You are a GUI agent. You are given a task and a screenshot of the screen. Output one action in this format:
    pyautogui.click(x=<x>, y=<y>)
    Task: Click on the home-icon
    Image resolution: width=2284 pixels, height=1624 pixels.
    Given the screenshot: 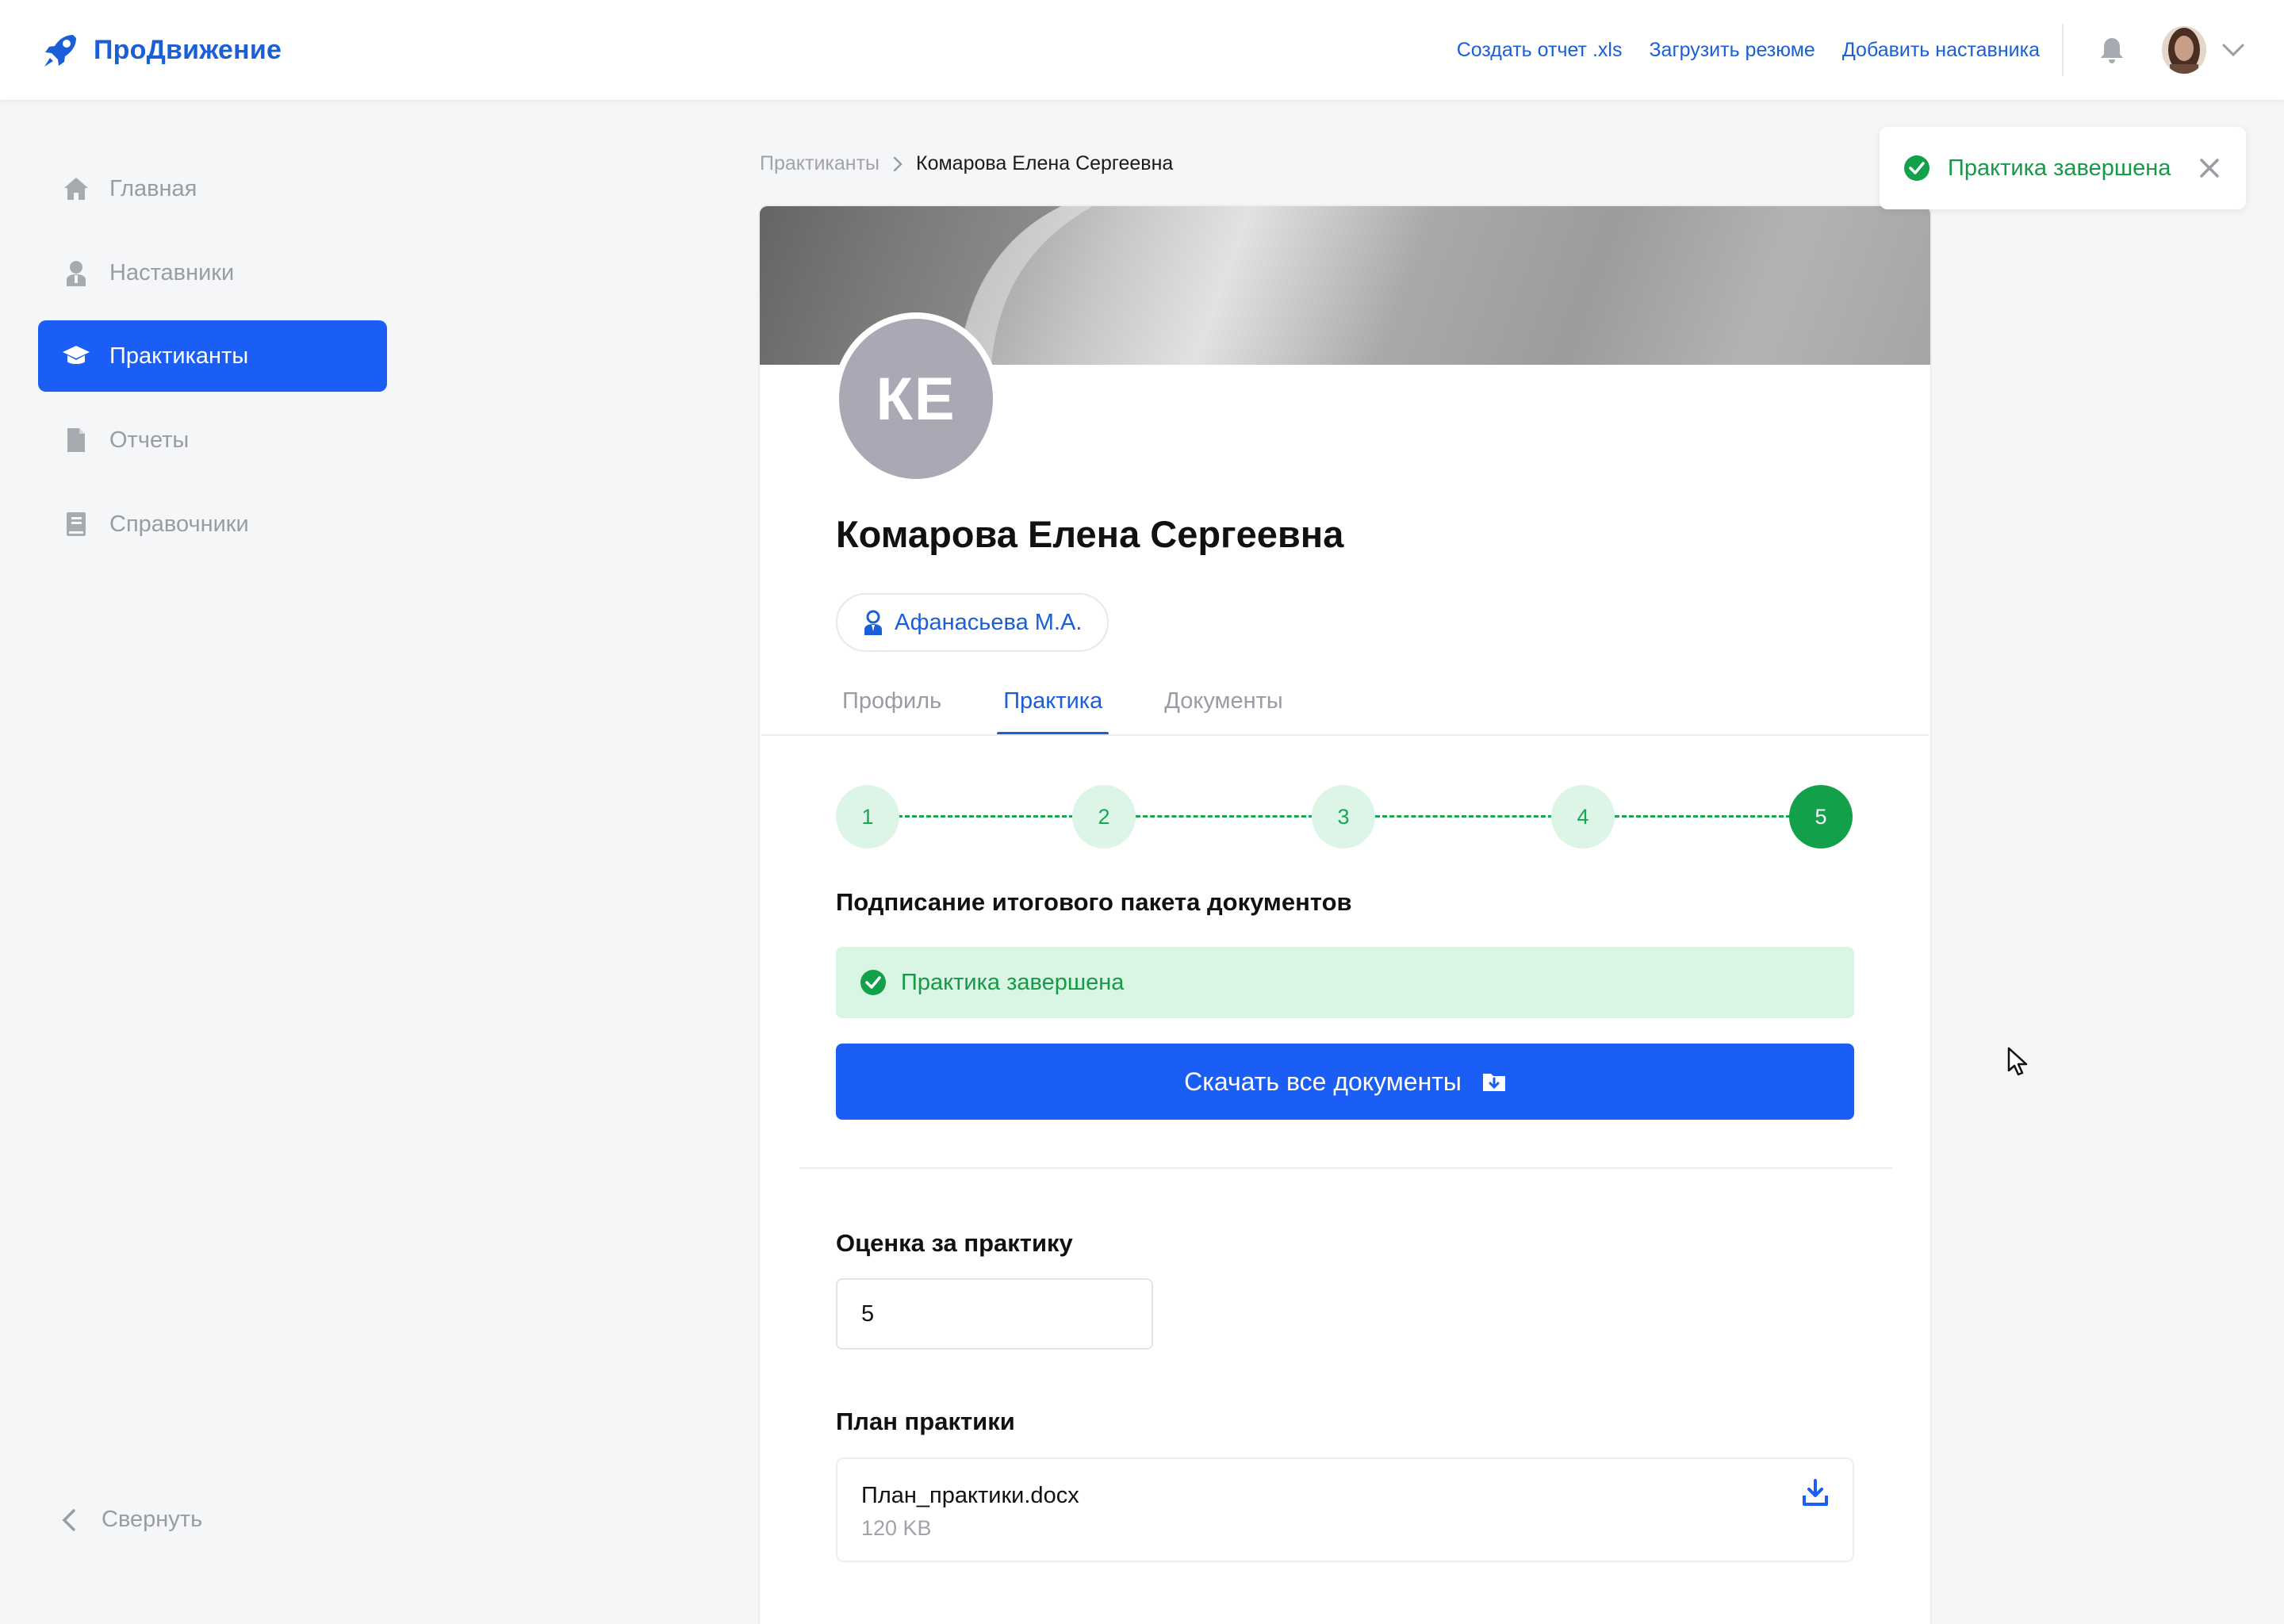 What is the action you would take?
    pyautogui.click(x=76, y=188)
    